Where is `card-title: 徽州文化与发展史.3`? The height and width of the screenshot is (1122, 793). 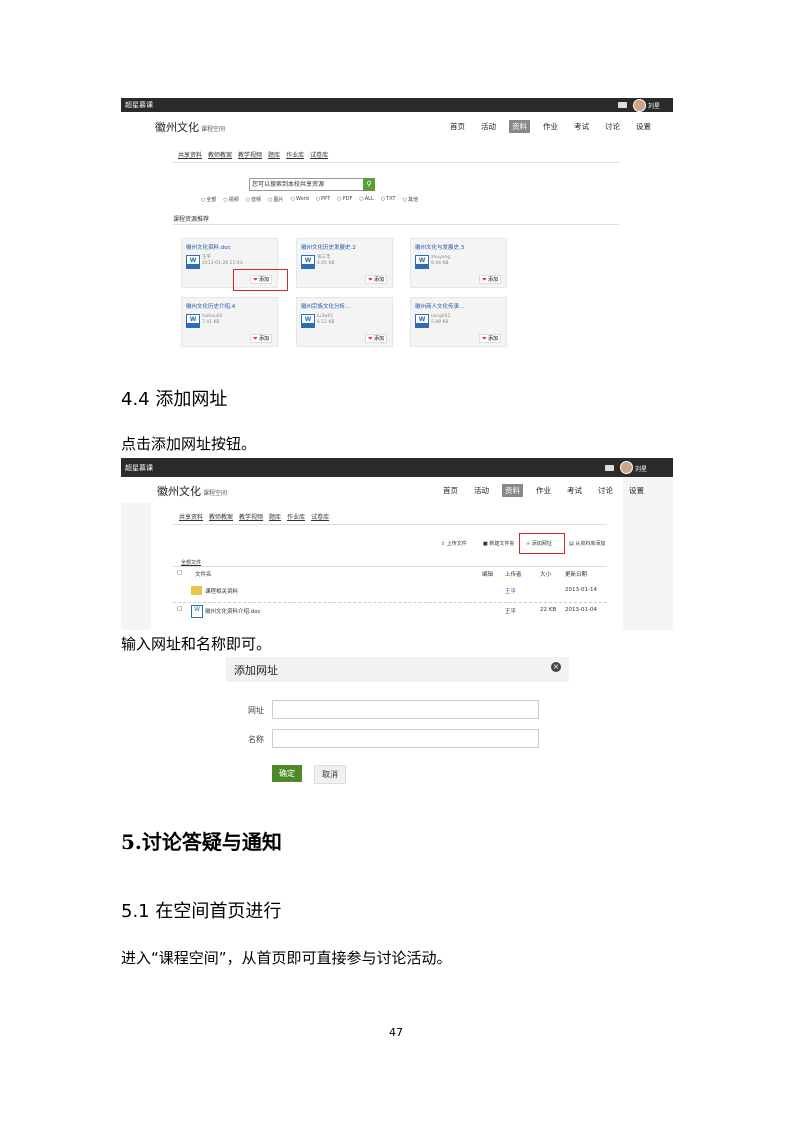 card-title: 徽州文化与发展史.3 is located at coordinates (439, 247).